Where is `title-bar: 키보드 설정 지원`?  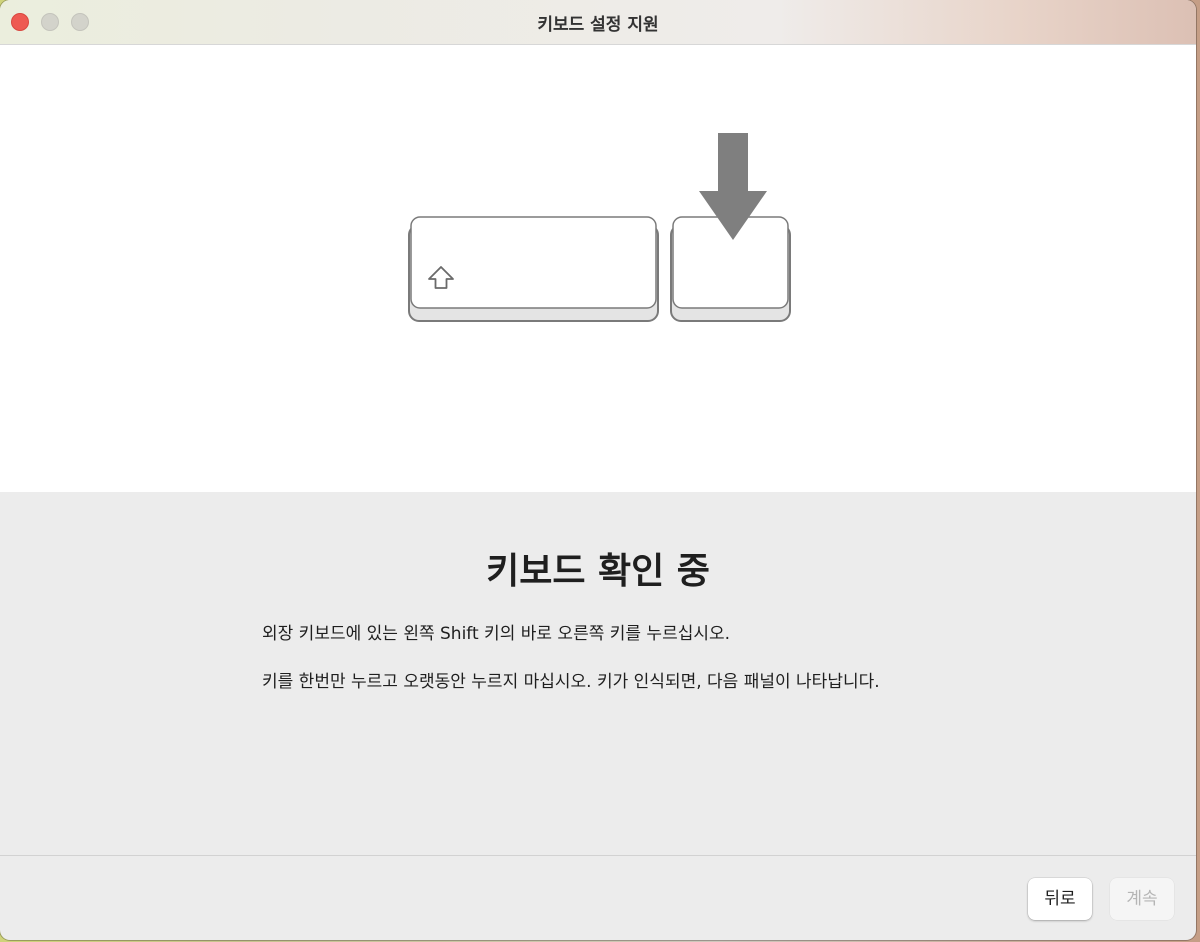
title-bar: 키보드 설정 지원 is located at coordinates (598, 22).